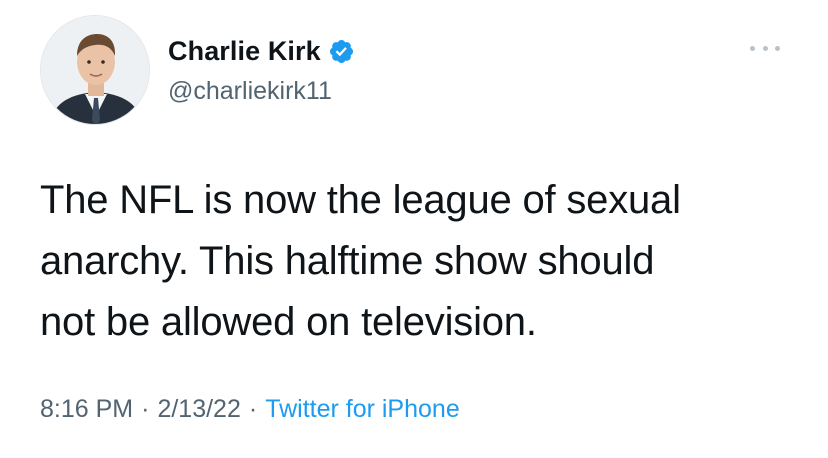 Image resolution: width=828 pixels, height=458 pixels. I want to click on author-avatar, so click(95, 70).